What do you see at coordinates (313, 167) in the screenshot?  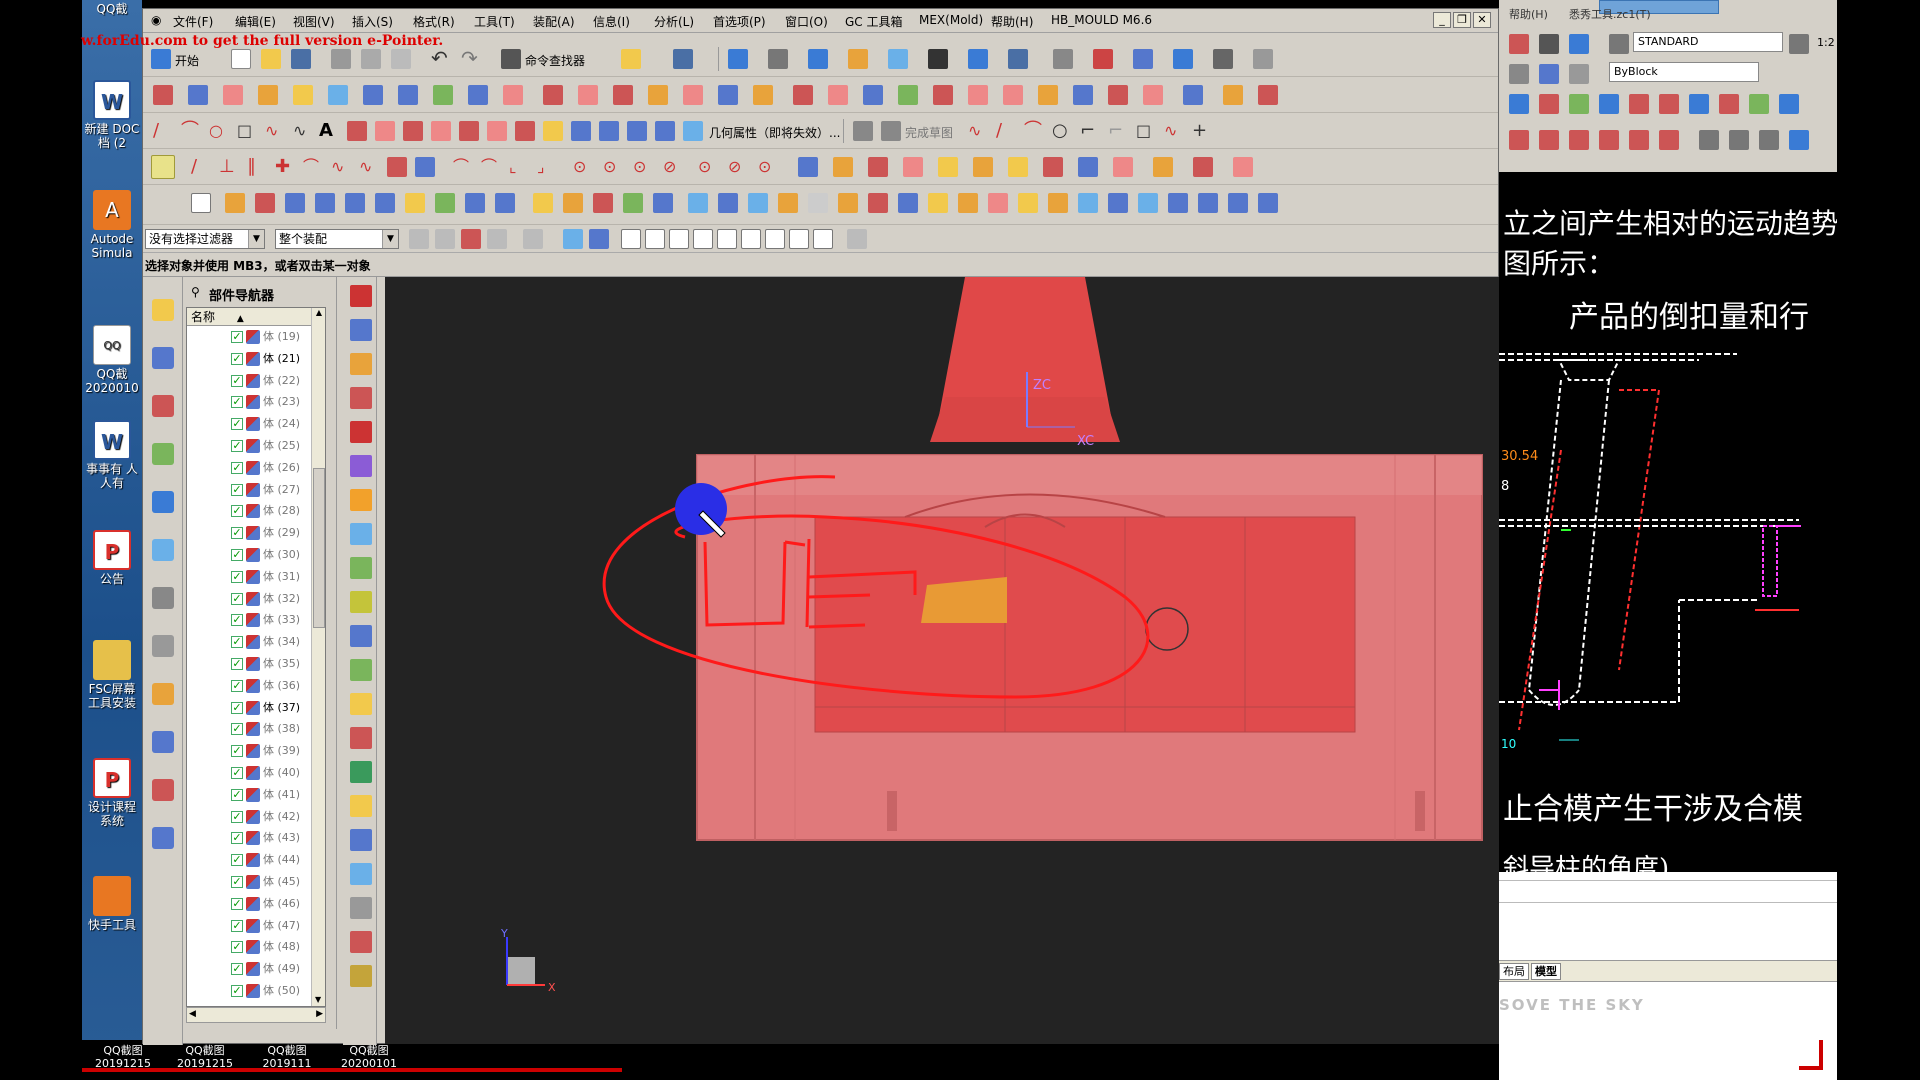 I see `tangent-icon: ⌒` at bounding box center [313, 167].